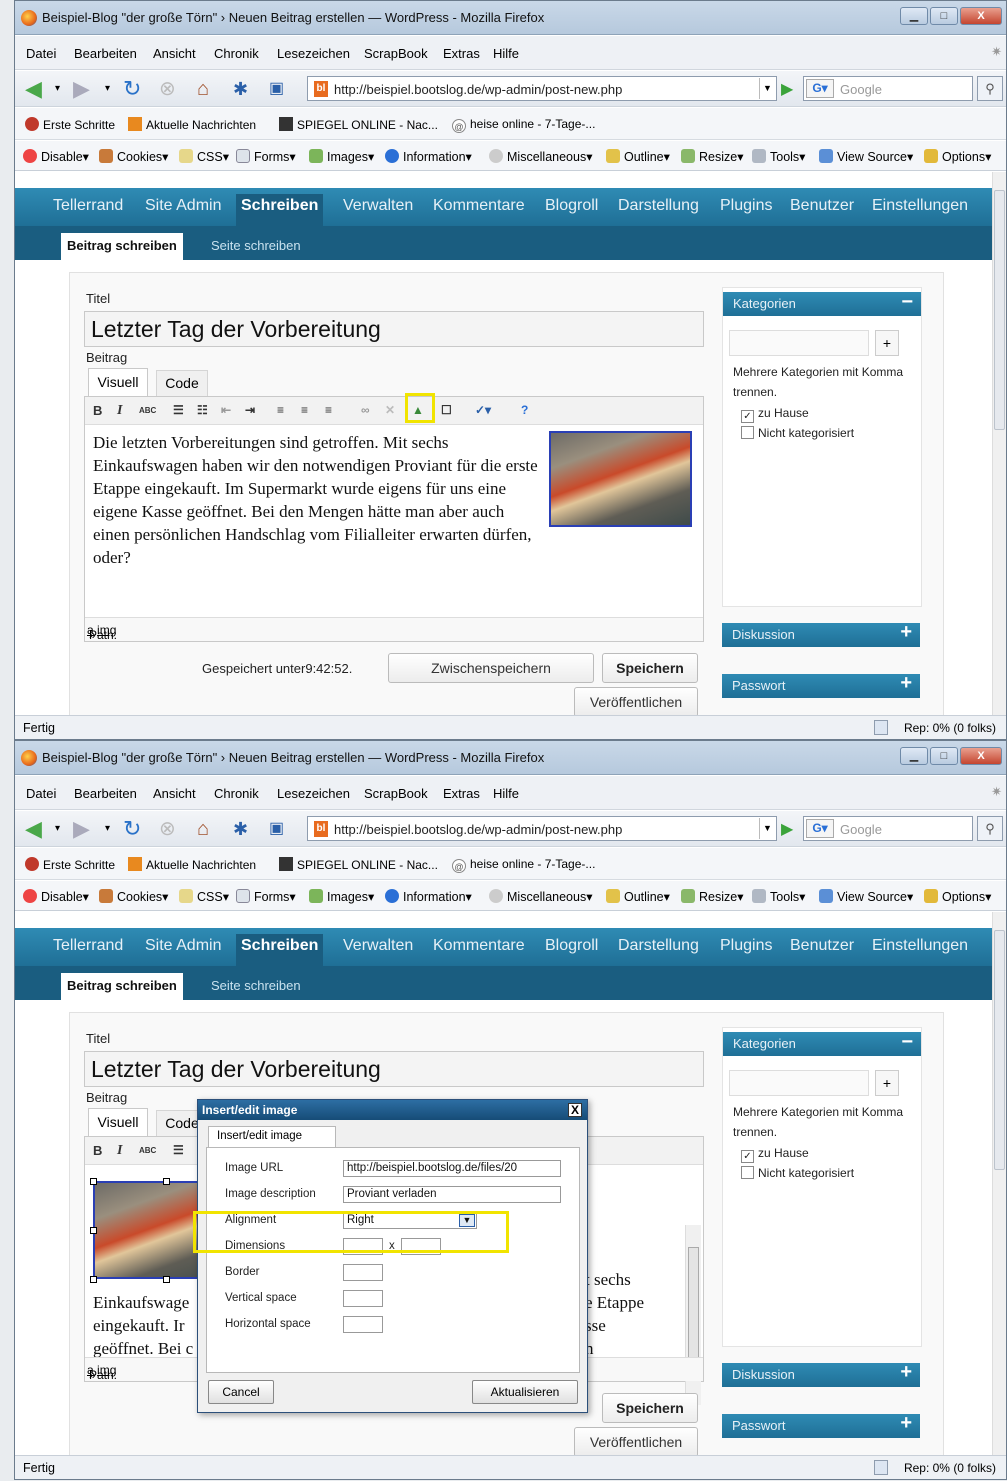 The image size is (1007, 1481). I want to click on border-input, so click(363, 1272).